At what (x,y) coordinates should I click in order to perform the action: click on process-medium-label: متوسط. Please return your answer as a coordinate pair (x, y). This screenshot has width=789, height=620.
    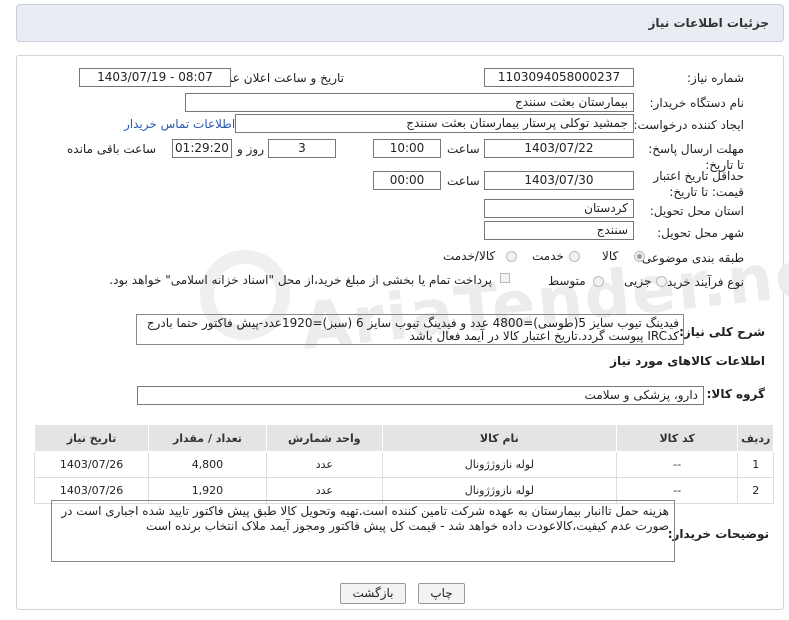
    Looking at the image, I should click on (567, 281).